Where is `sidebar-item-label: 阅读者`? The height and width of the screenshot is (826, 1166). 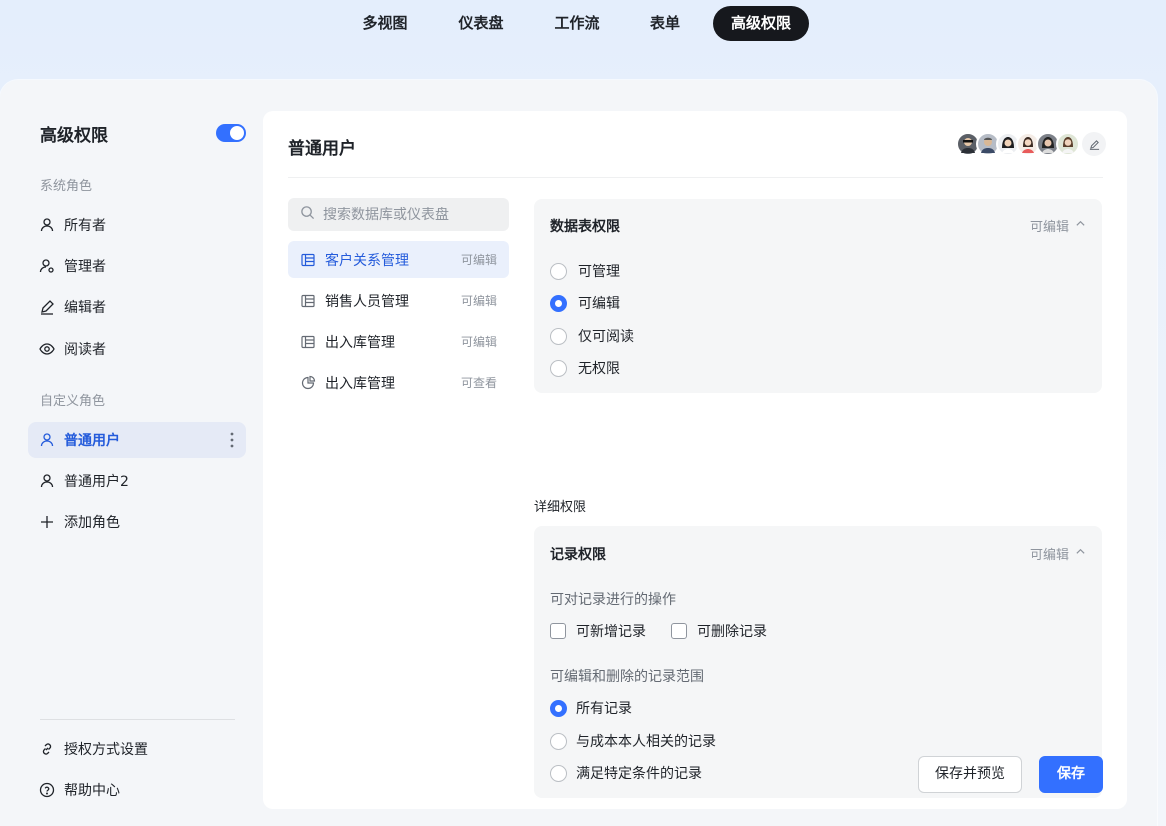 sidebar-item-label: 阅读者 is located at coordinates (85, 350).